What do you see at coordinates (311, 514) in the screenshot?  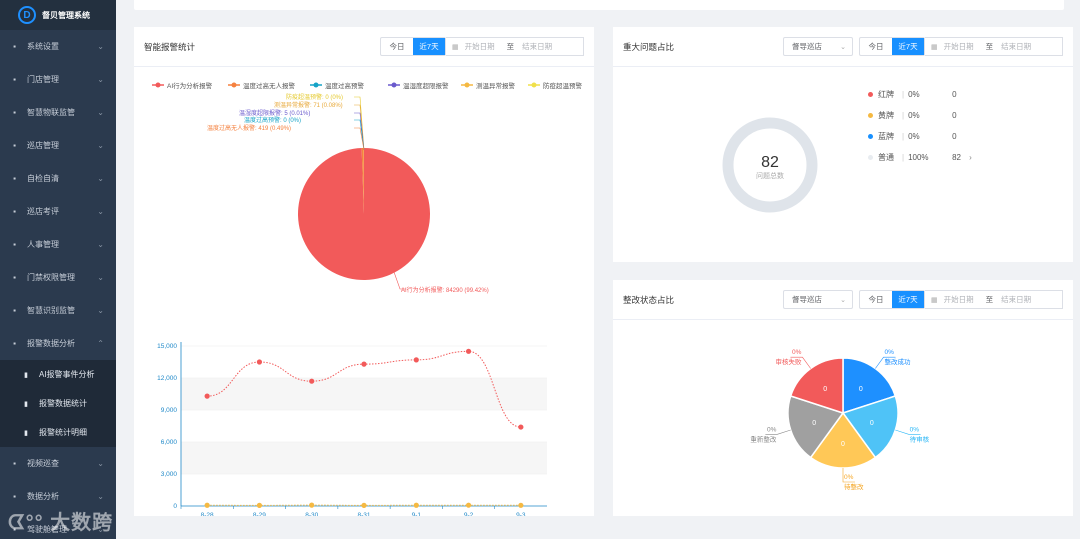 I see `x-tick-label: 8-30` at bounding box center [311, 514].